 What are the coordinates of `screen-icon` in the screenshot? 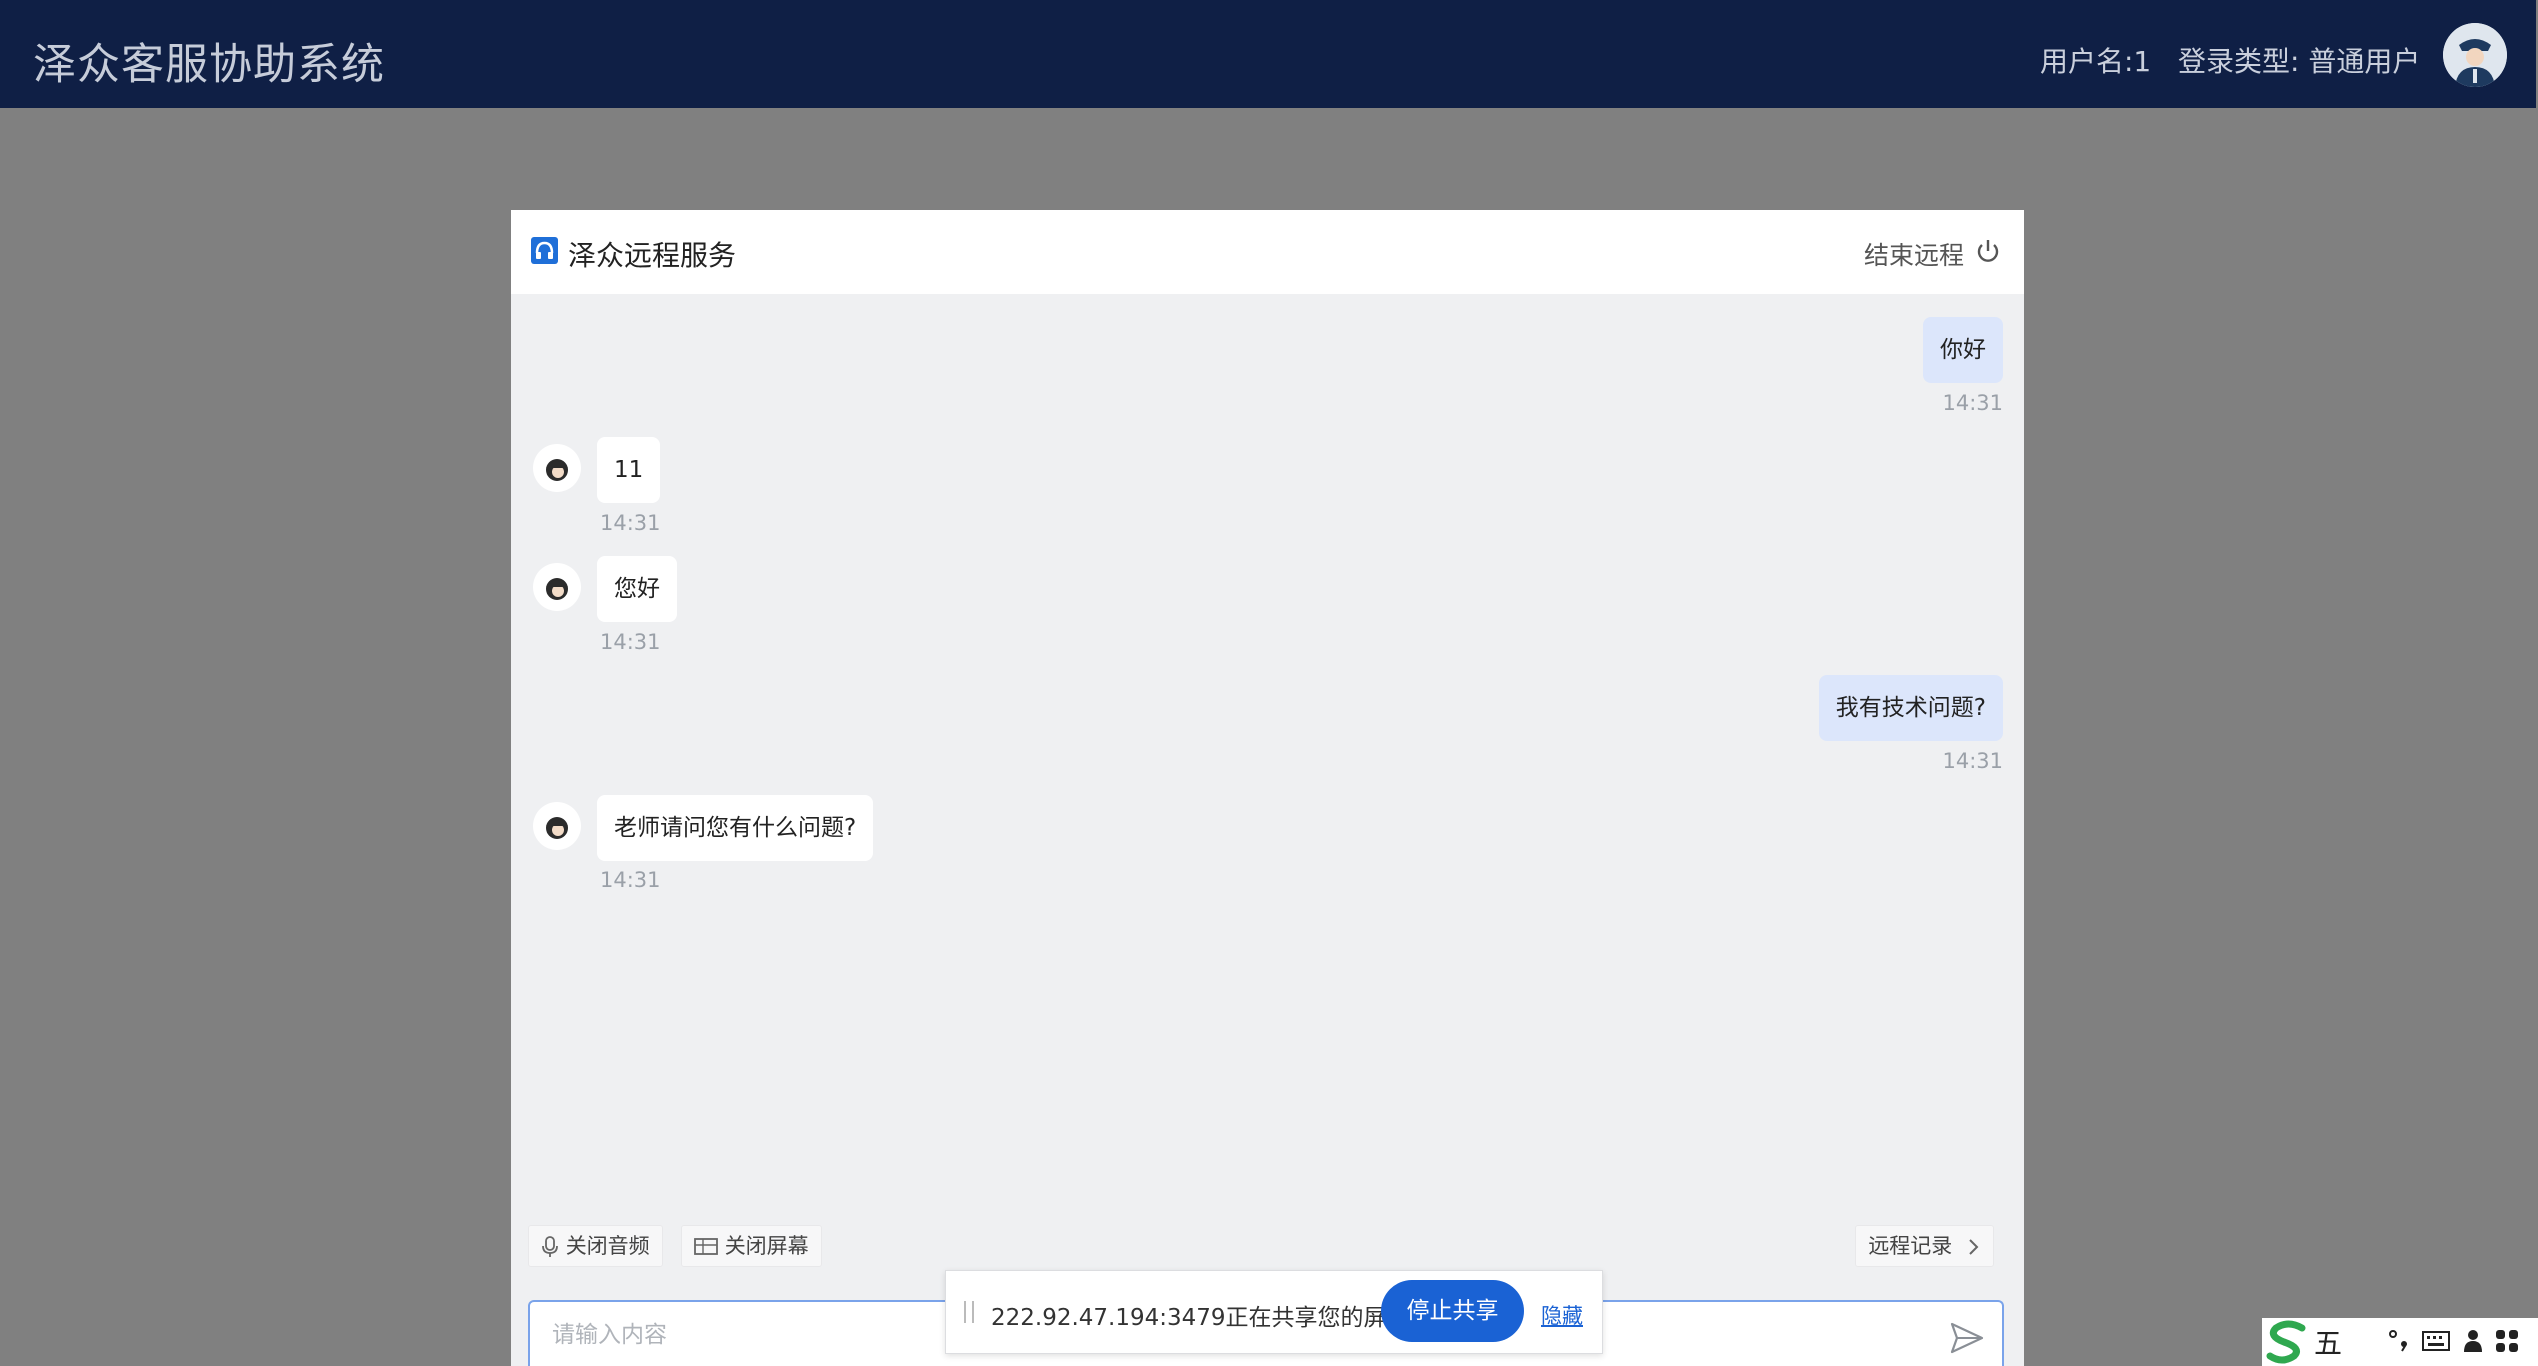 It's located at (706, 1246).